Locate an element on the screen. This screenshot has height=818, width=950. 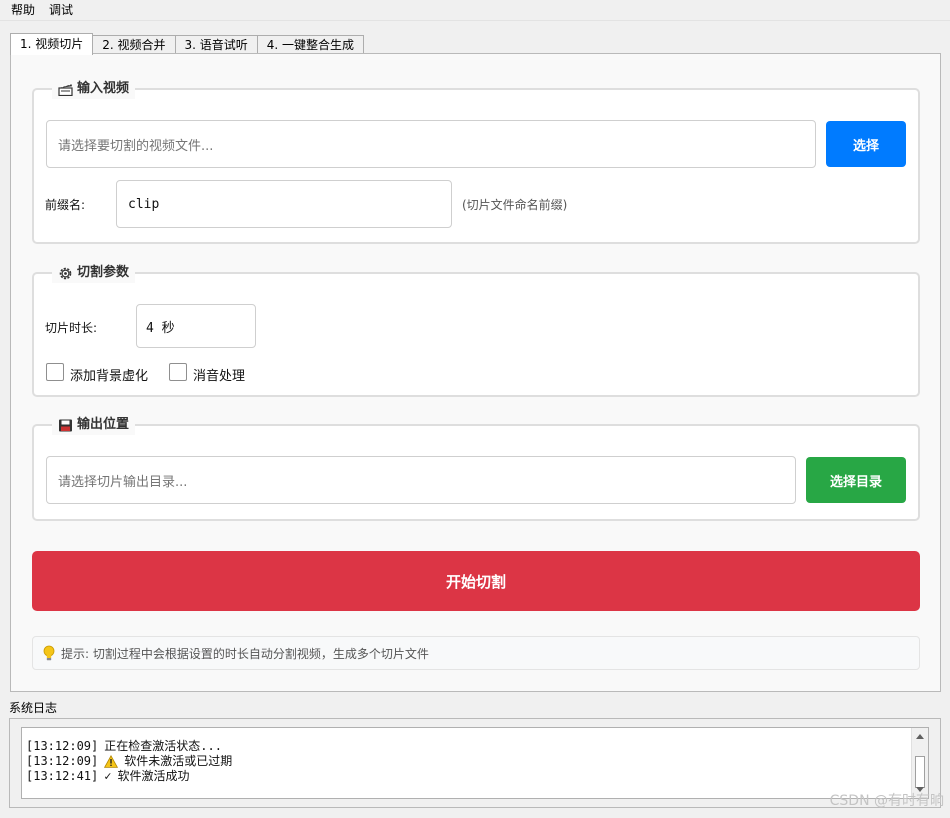
duration-spinbox: 4 秒 is located at coordinates (196, 326).